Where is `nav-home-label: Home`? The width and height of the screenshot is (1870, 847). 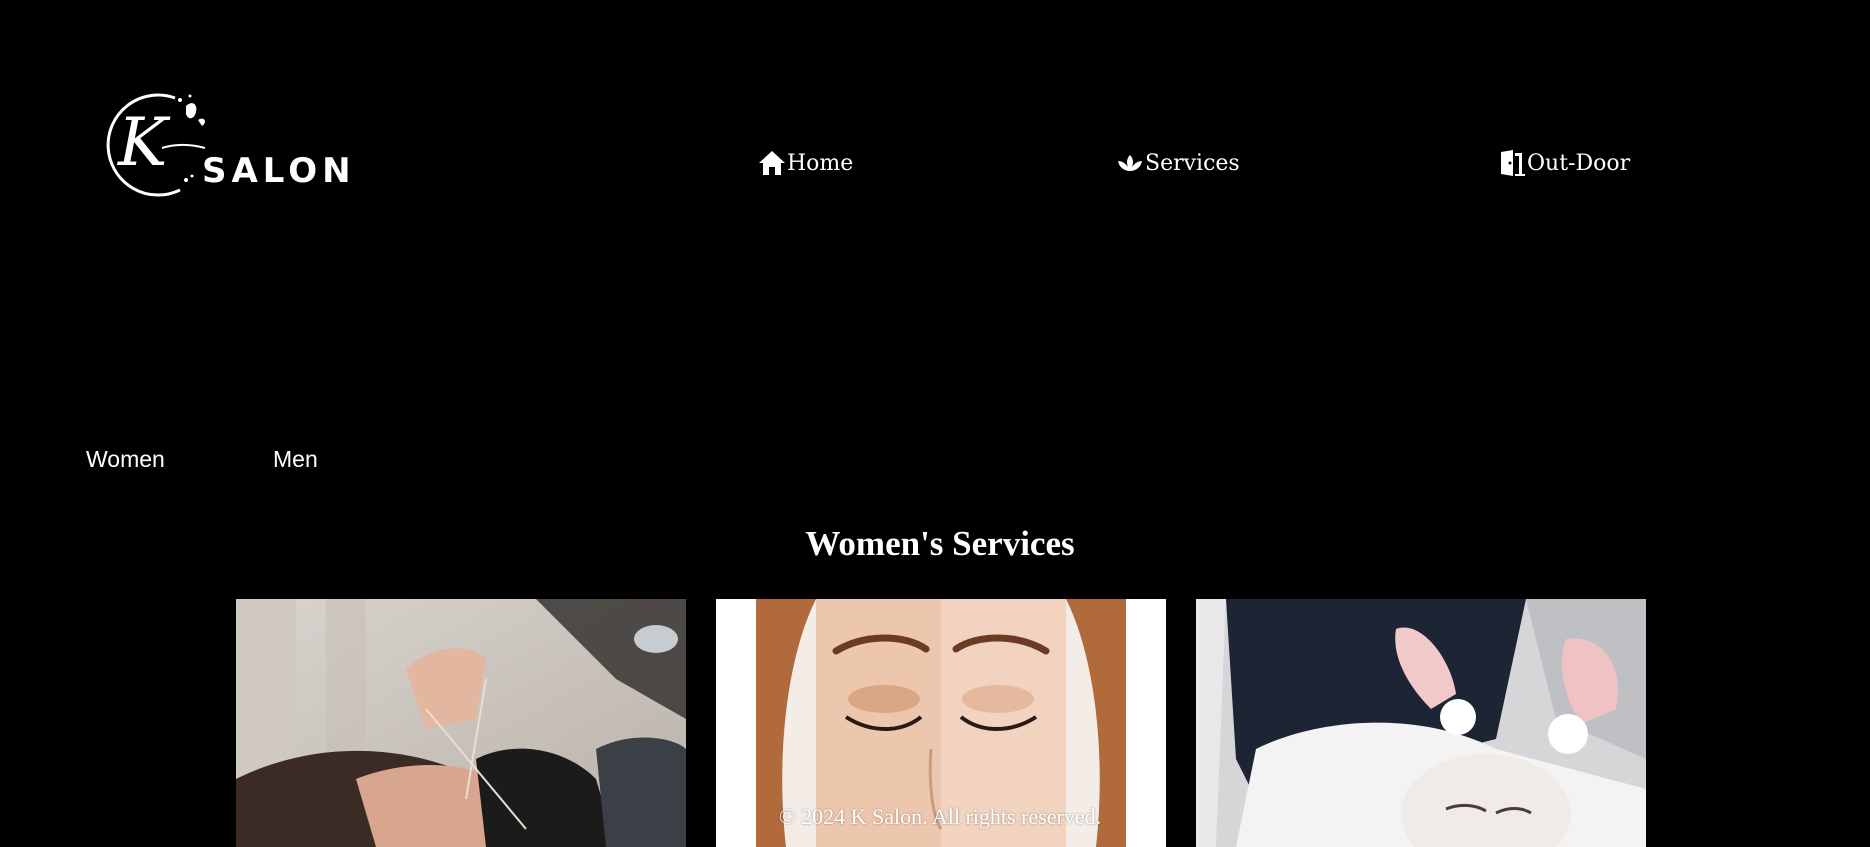
nav-home-label: Home is located at coordinates (820, 163).